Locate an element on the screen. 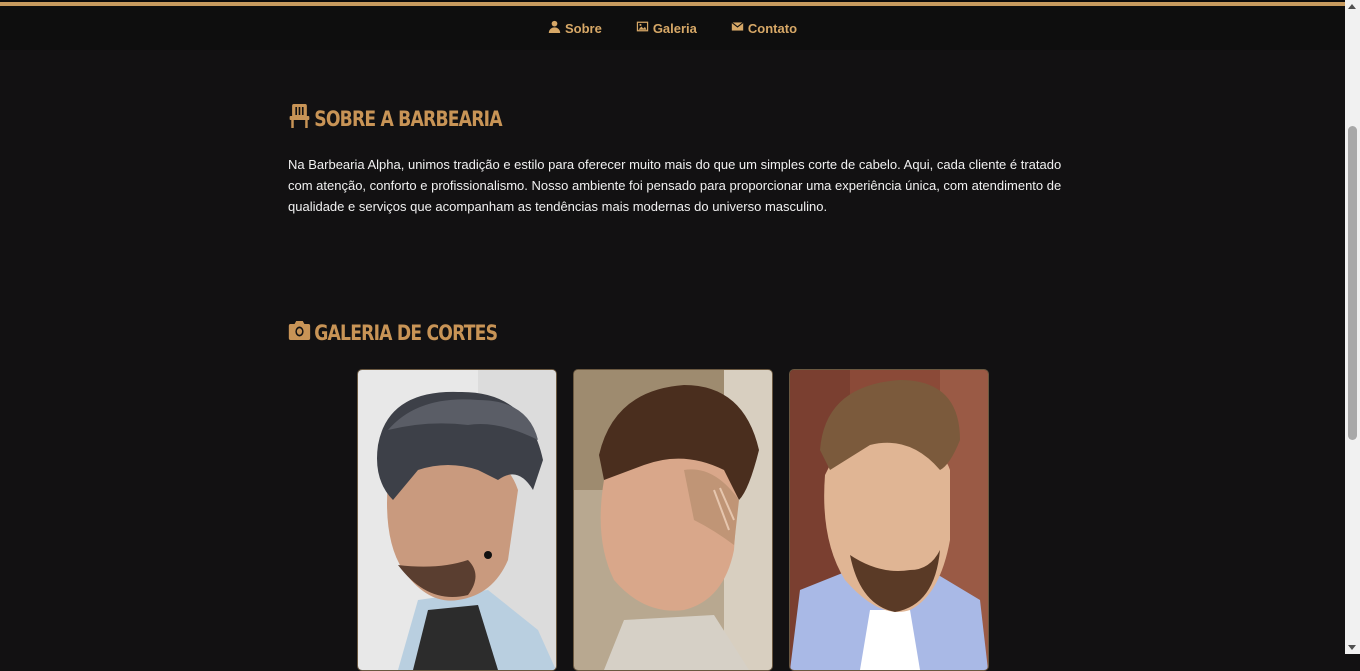 The height and width of the screenshot is (671, 1360). gallery-section-title: GALERIA DE CORTES is located at coordinates (393, 332).